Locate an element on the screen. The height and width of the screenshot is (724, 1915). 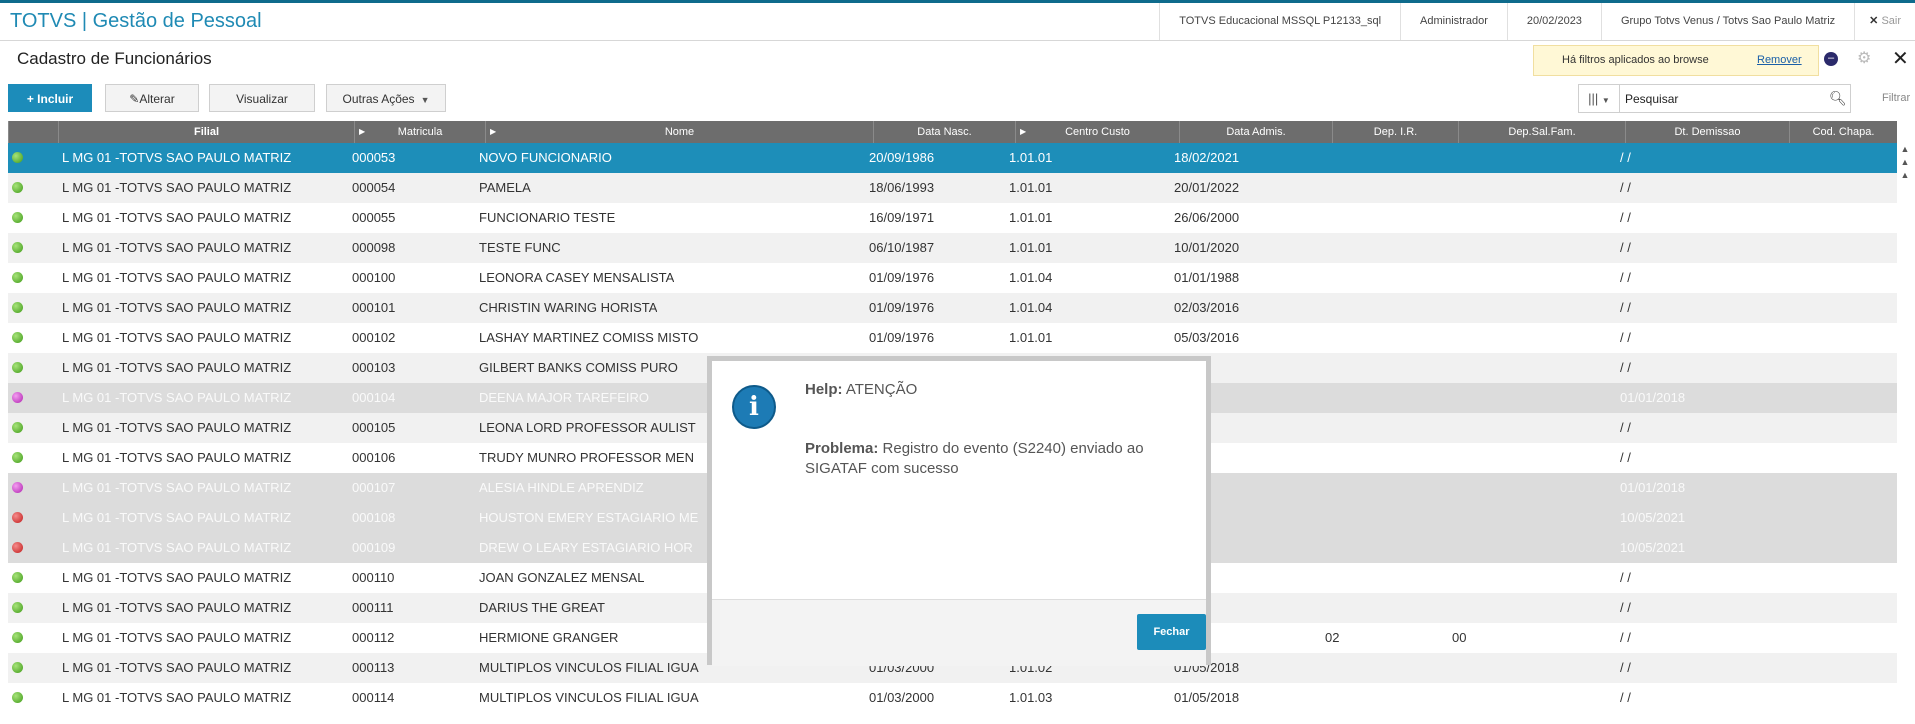
cell-dem: 01/01/2018 is located at coordinates (1653, 397).